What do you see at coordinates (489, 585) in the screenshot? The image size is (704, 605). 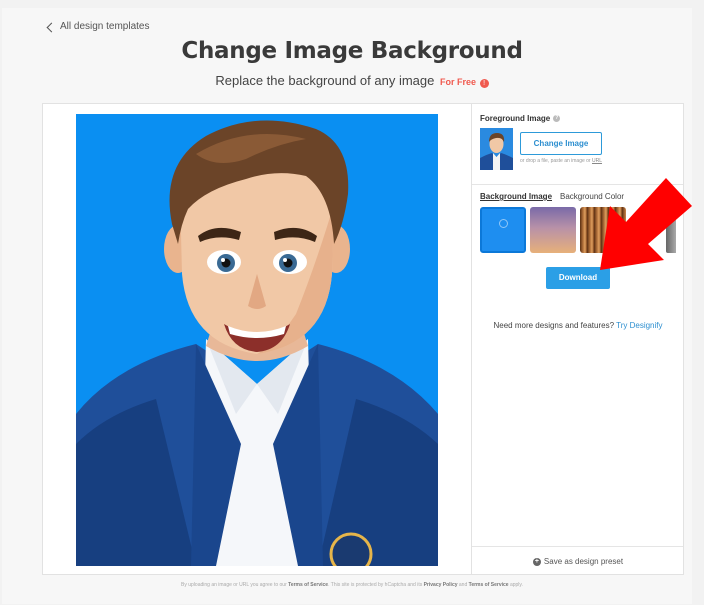 I see `terms-link-2: Terms of Service` at bounding box center [489, 585].